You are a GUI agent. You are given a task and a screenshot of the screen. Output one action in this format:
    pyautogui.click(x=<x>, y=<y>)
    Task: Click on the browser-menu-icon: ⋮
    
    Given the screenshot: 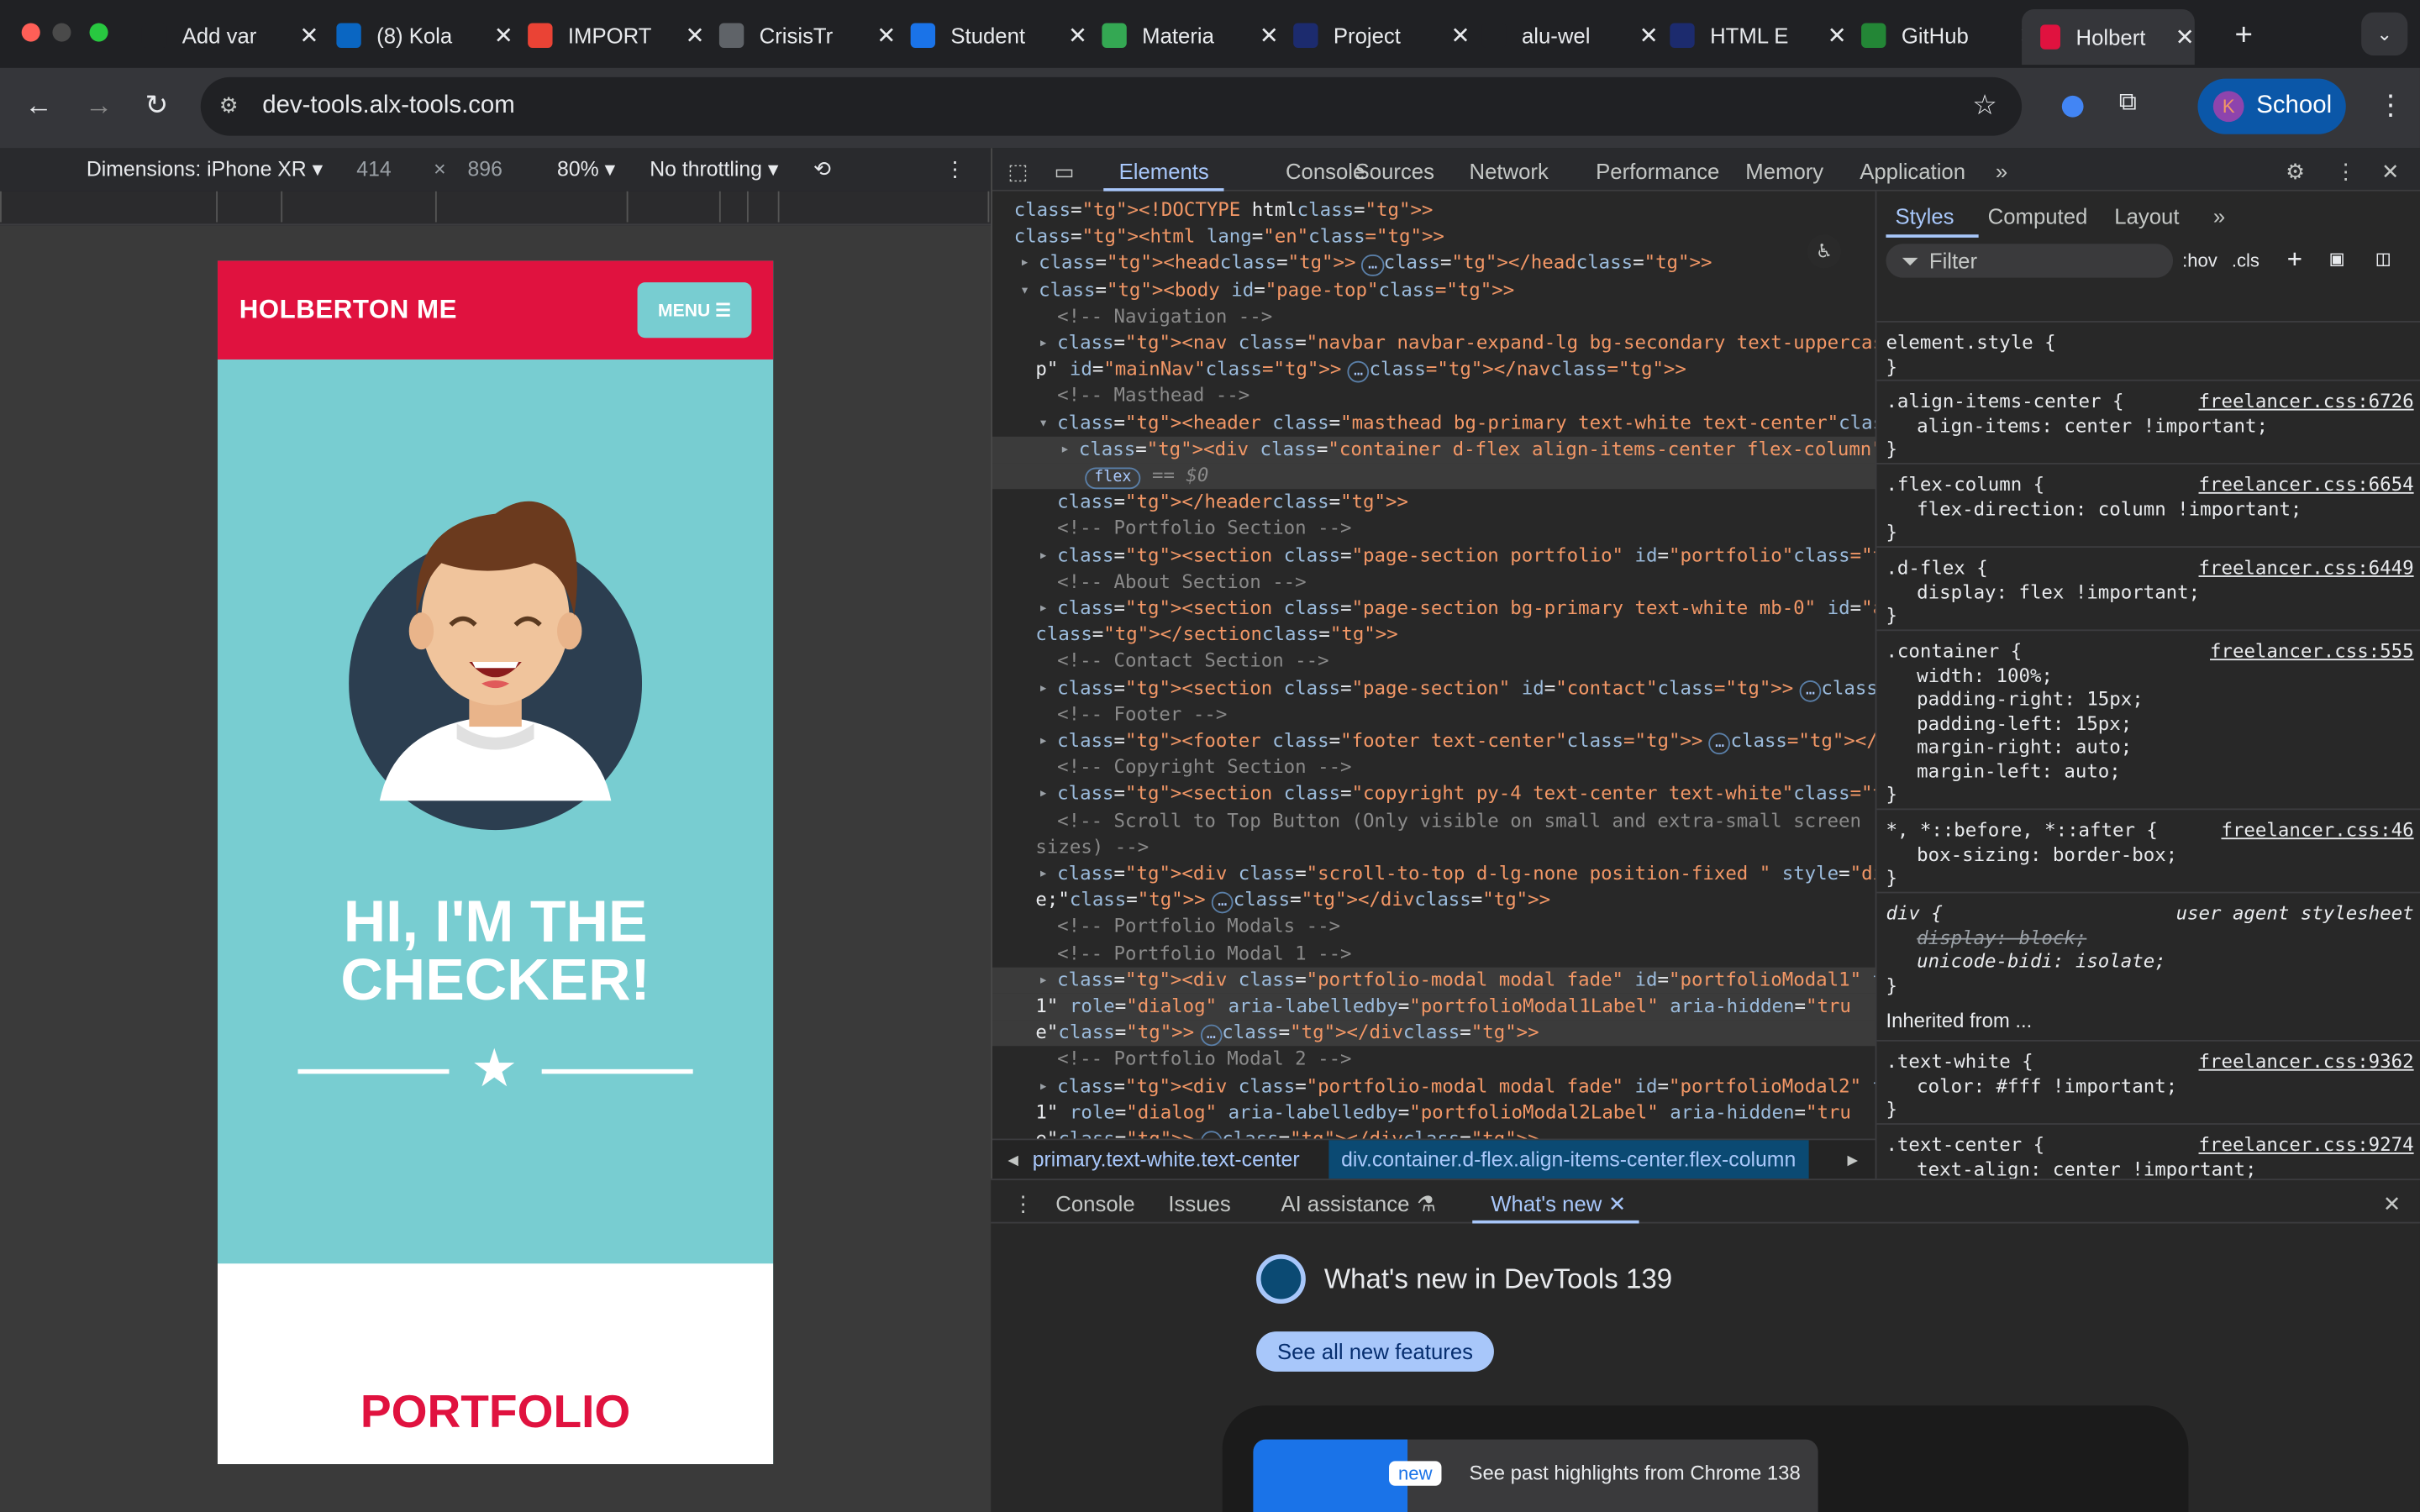 What is the action you would take?
    pyautogui.click(x=2391, y=106)
    